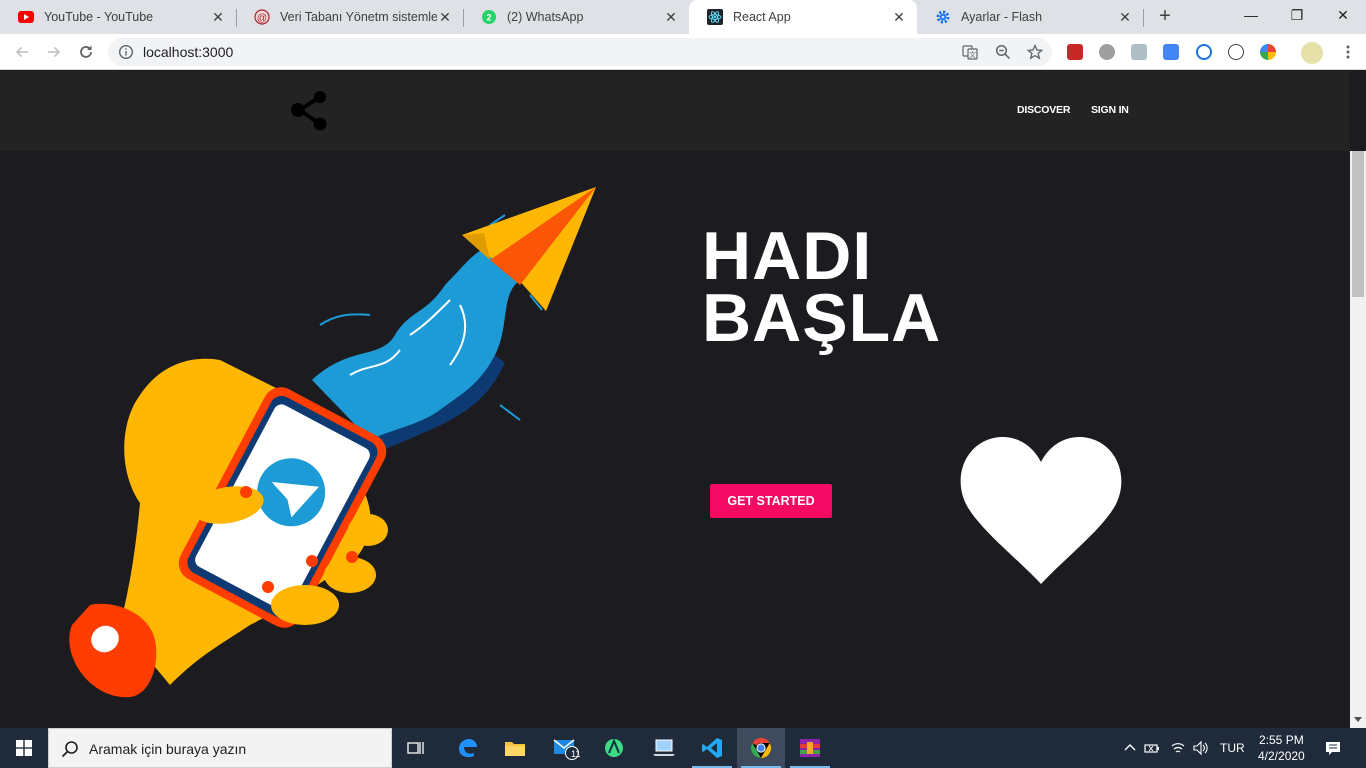  I want to click on nav-sign-in-link: SIGN IN, so click(1110, 110).